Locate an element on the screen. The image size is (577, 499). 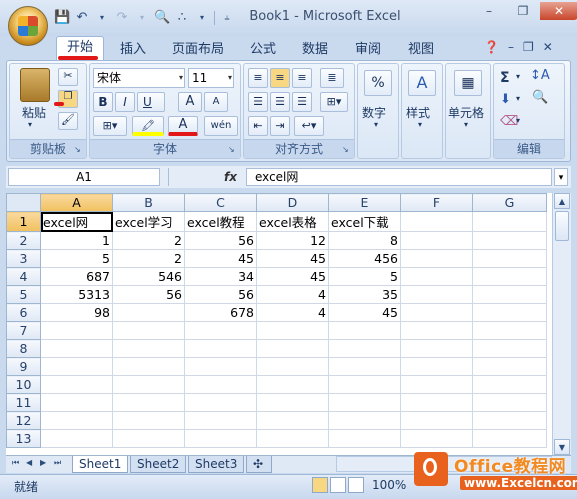
save-icon: 💾 is located at coordinates (62, 18).